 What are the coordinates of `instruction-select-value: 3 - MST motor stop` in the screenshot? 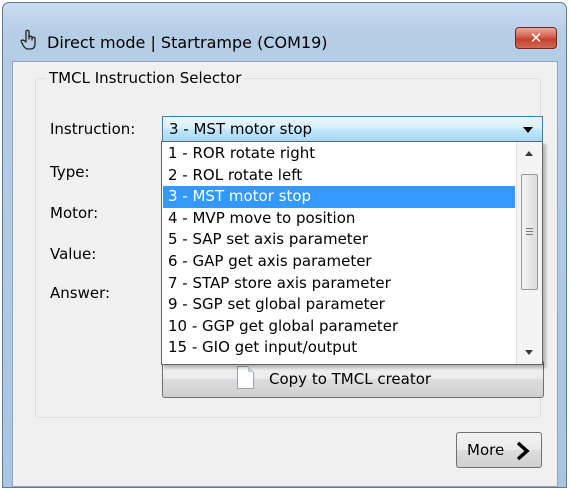 It's located at (241, 129).